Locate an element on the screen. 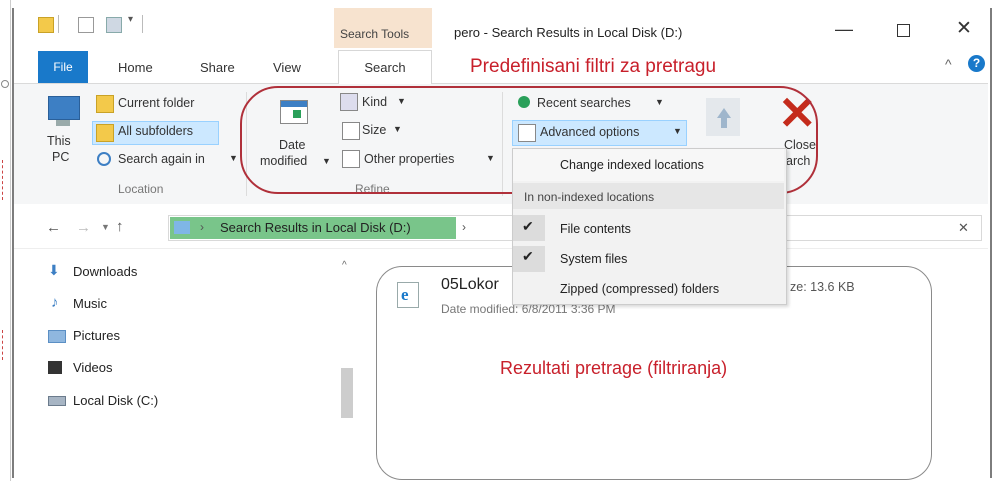 Image resolution: width=996 pixels, height=481 pixels. collapse-ribbon-icon: ^ is located at coordinates (948, 64).